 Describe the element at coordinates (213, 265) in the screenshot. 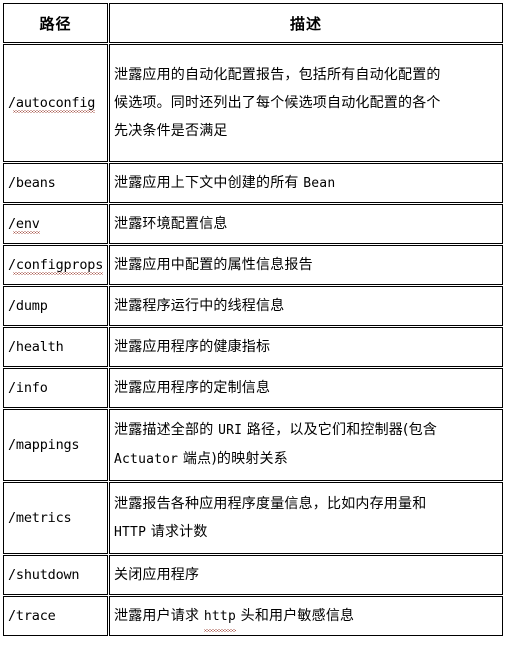

I see `endpoint-description-line: 泄露应用中配置的属性信息报告` at that location.